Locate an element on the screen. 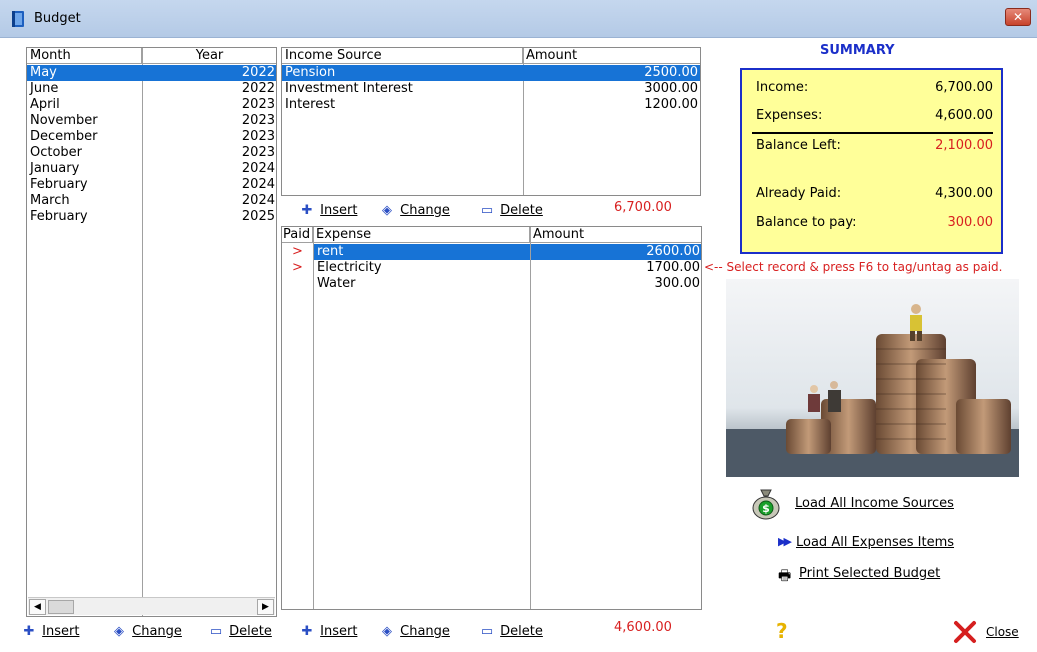  month-month-cell: June is located at coordinates (44, 88).